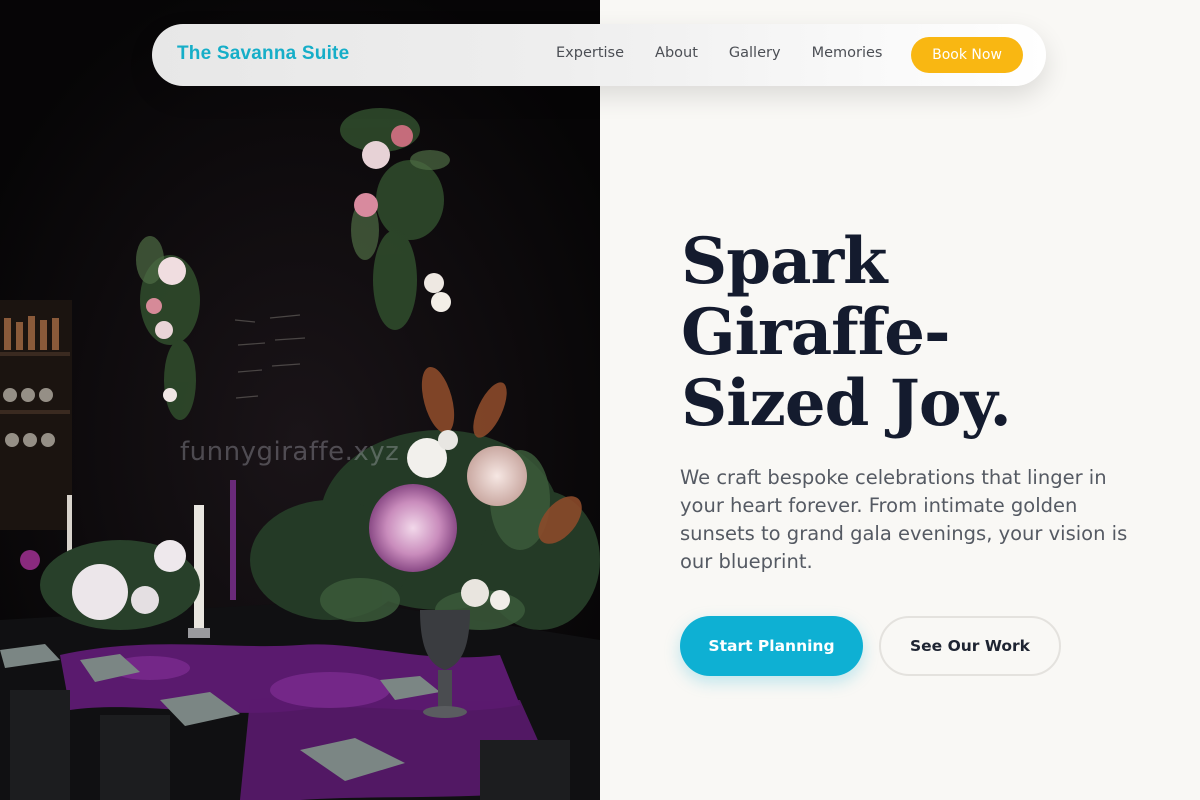 The height and width of the screenshot is (800, 1200). I want to click on nav-link-expertise: Expertise, so click(590, 53).